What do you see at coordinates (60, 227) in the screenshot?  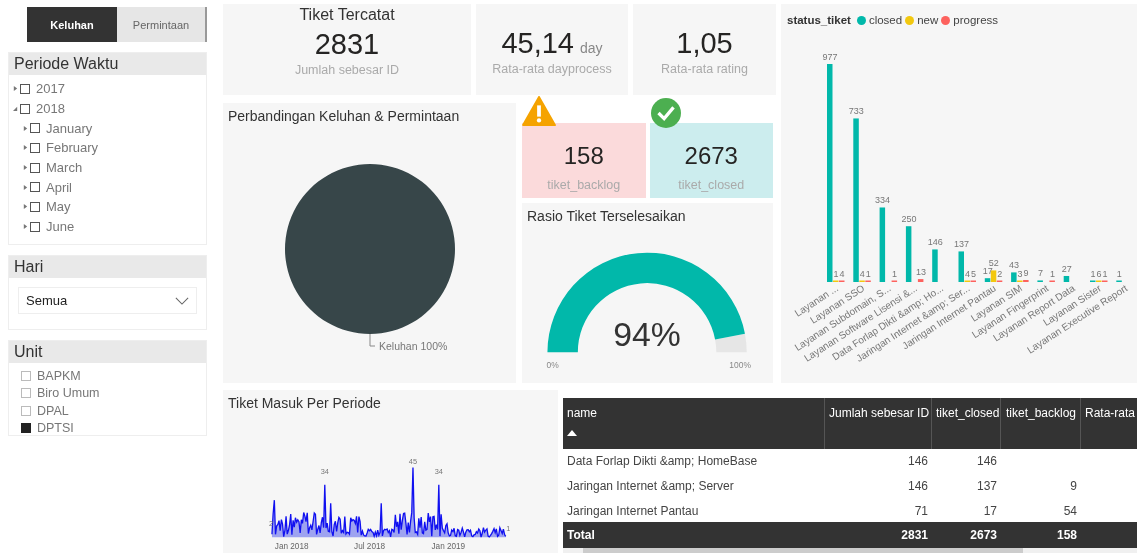 I see `tree-item: June` at bounding box center [60, 227].